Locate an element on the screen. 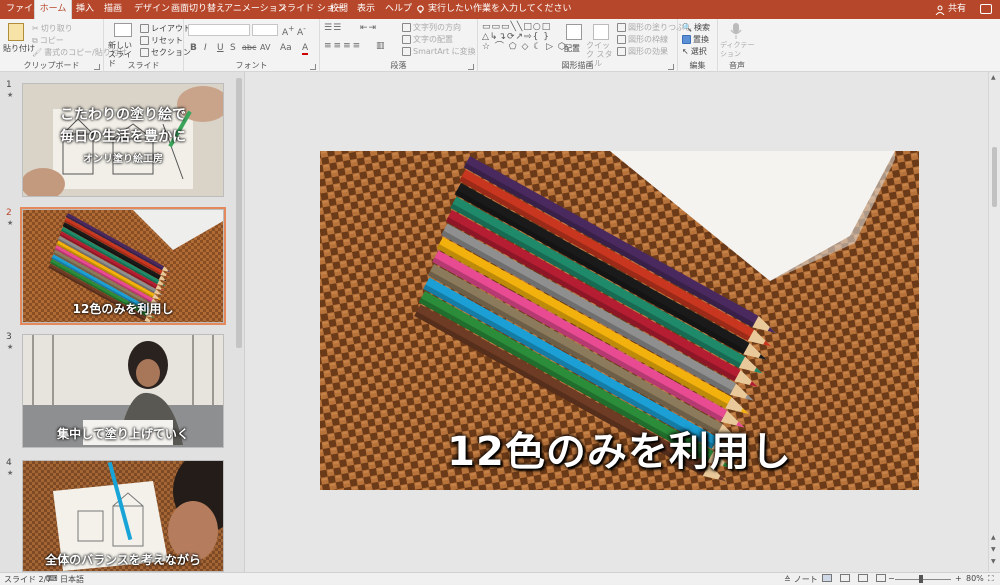 The width and height of the screenshot is (1000, 585). reset-button: リセット is located at coordinates (161, 40).